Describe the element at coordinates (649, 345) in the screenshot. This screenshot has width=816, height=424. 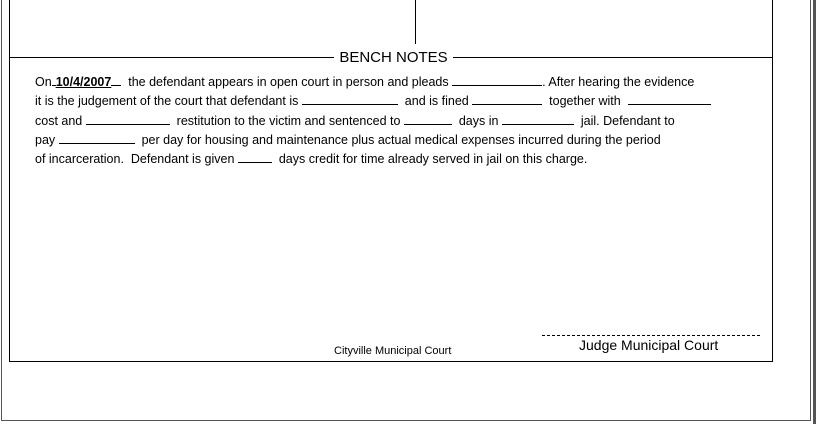
I see `signature-label: Judge Municipal Court` at that location.